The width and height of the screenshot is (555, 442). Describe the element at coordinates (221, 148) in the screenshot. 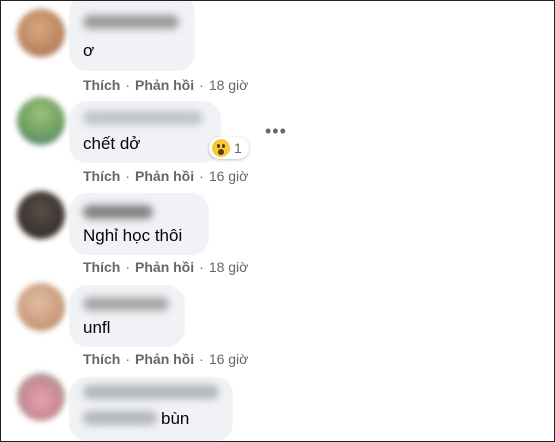

I see `wow-reaction-icon` at that location.